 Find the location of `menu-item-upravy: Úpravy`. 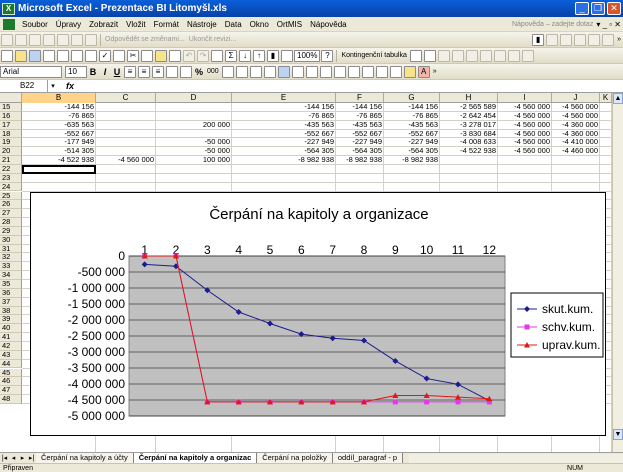

menu-item-upravy: Úpravy is located at coordinates (68, 24).